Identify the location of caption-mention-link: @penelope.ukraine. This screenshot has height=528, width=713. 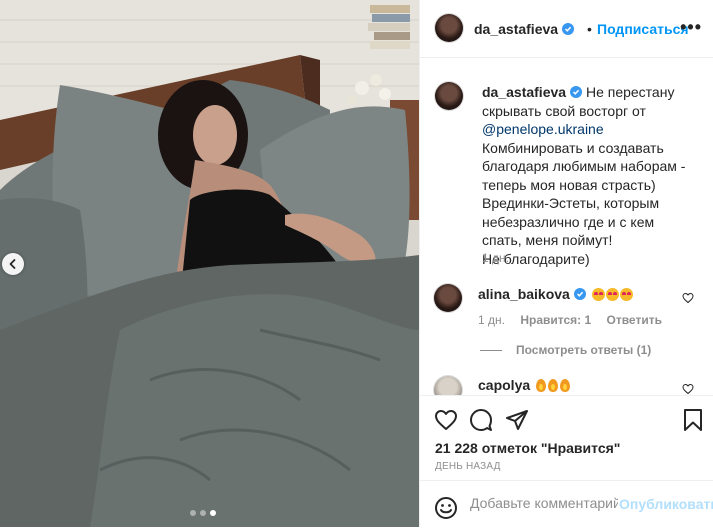
(543, 129).